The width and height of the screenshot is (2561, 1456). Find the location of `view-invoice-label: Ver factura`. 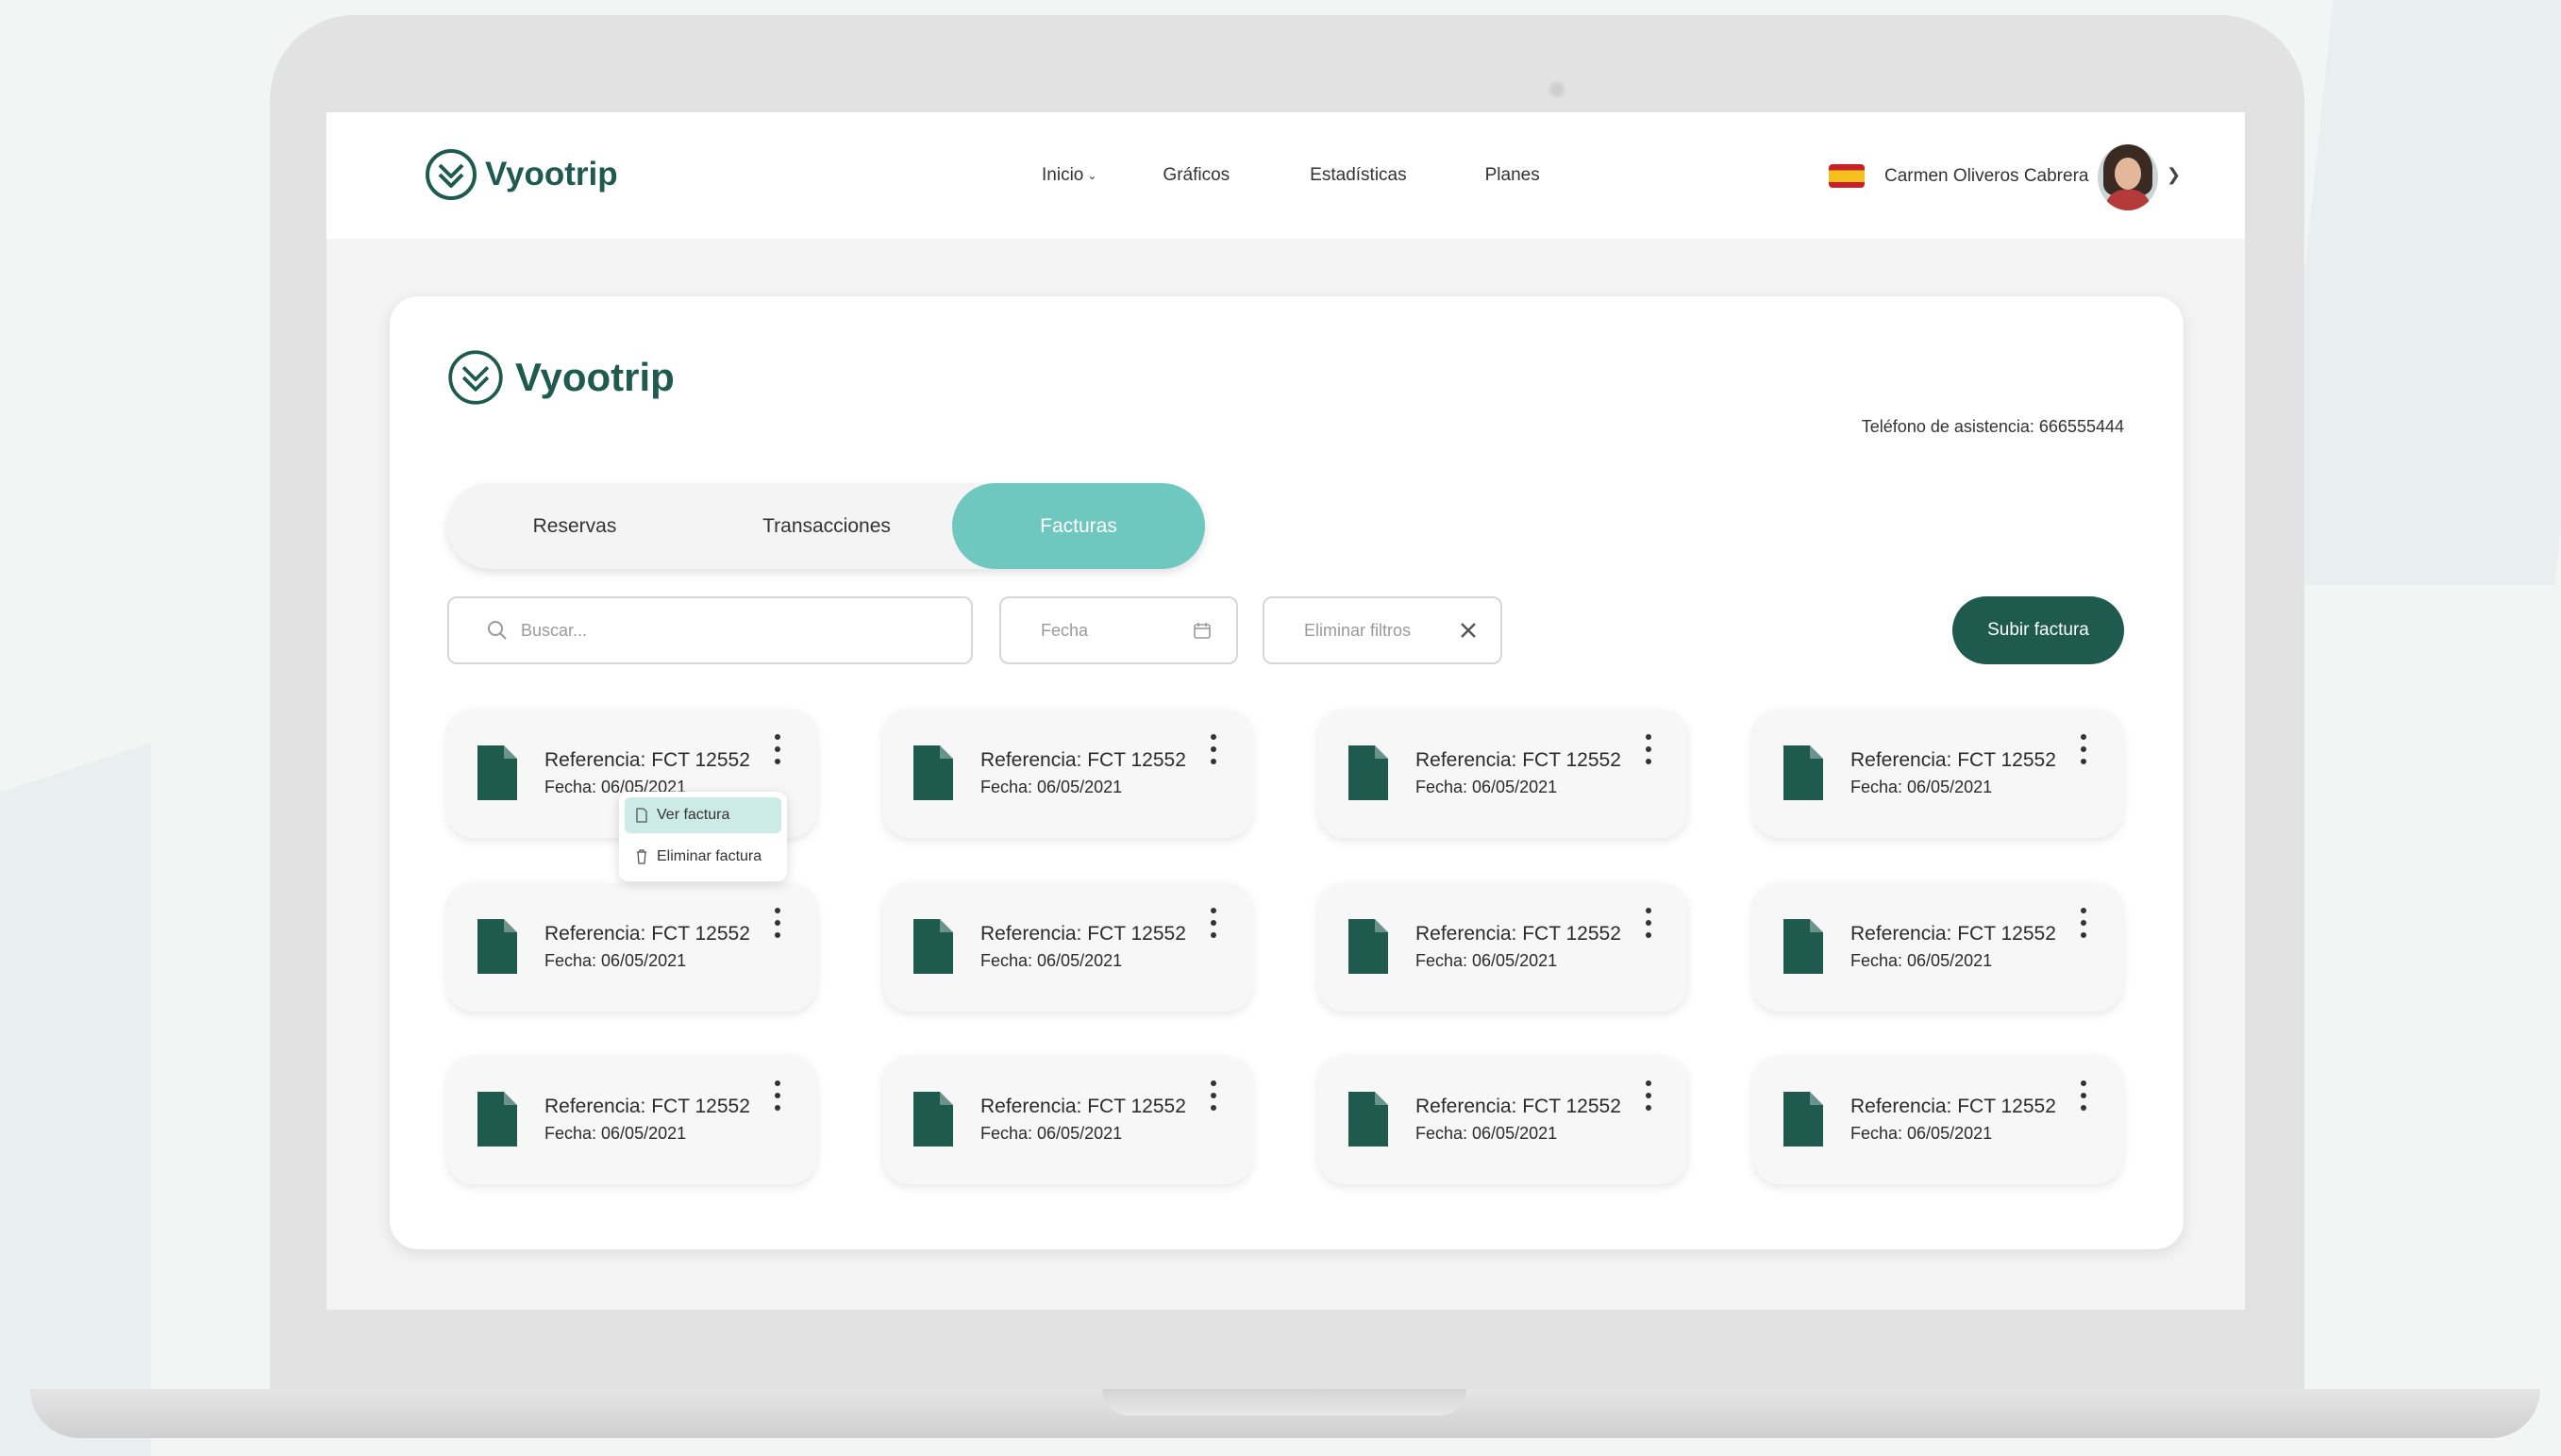

view-invoice-label: Ver factura is located at coordinates (693, 815).